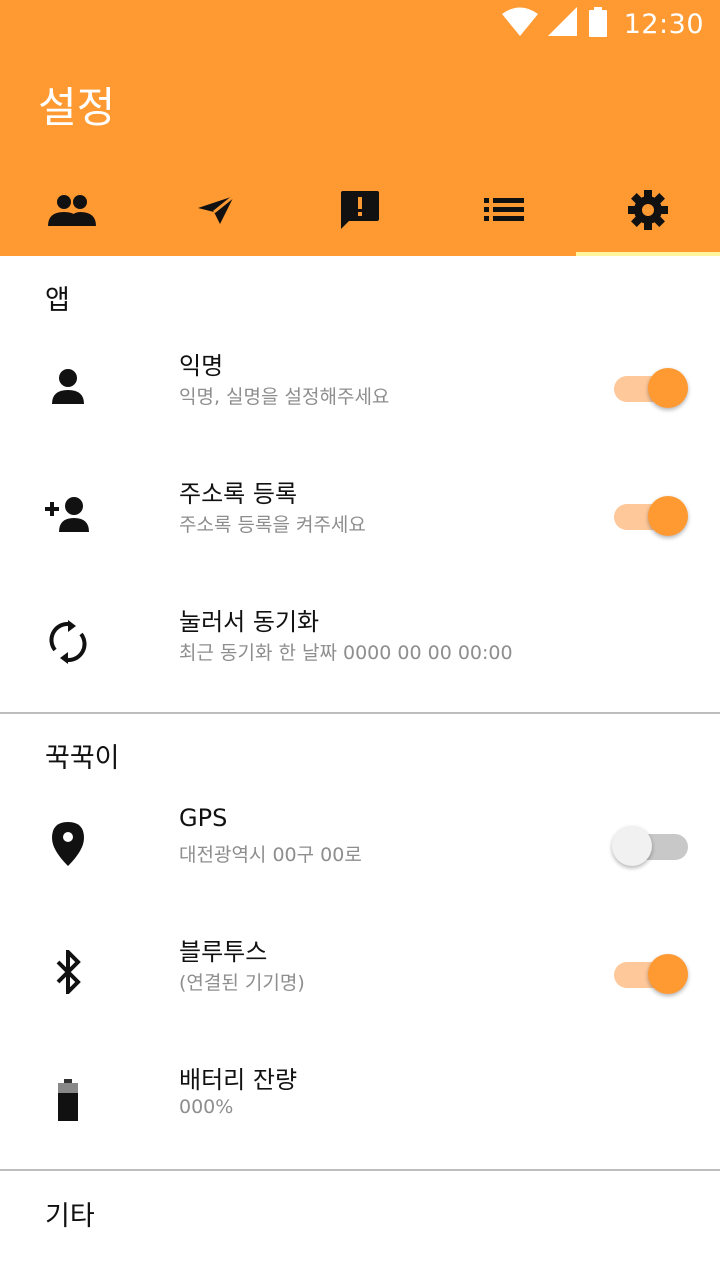 This screenshot has height=1280, width=720. Describe the element at coordinates (346, 653) in the screenshot. I see `setting-subtitle: 최근 동기화 한 날짜 0000 00 00 00:00` at that location.